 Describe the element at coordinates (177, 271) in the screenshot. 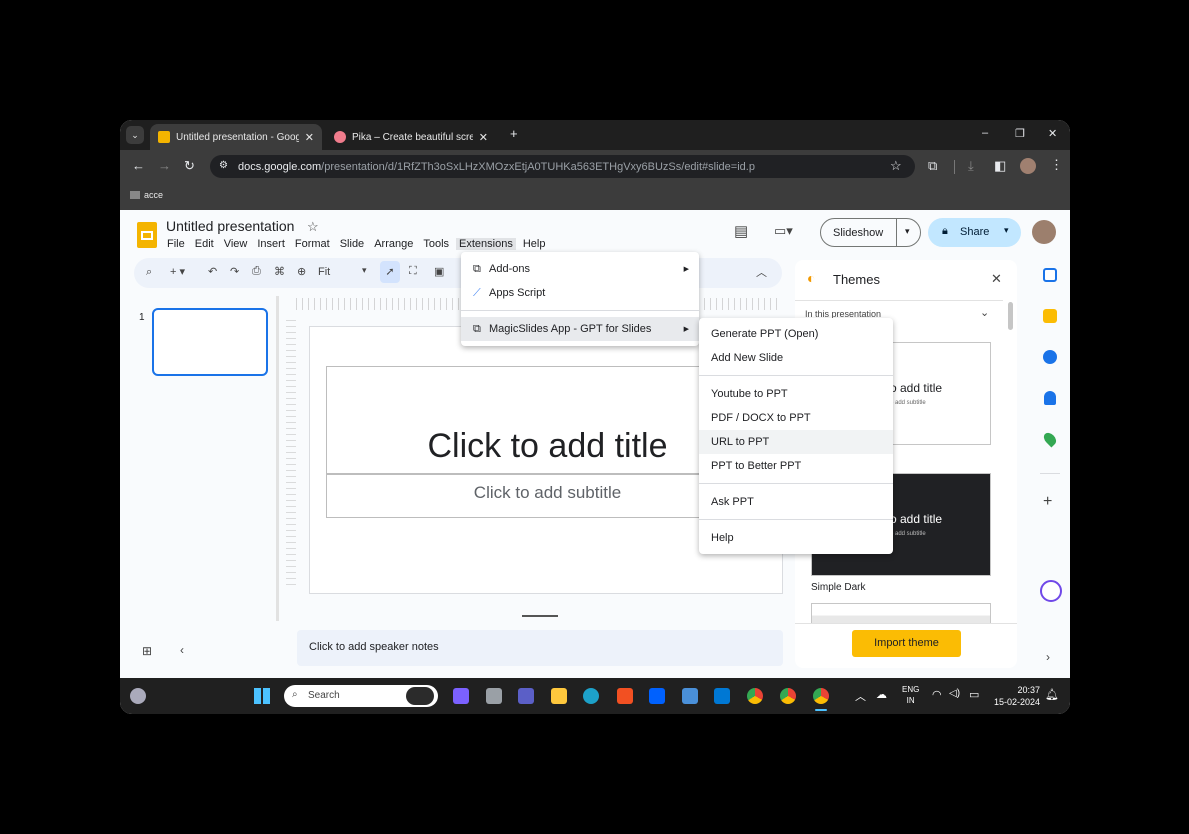

I see `new-slide-icon: + ▾` at that location.